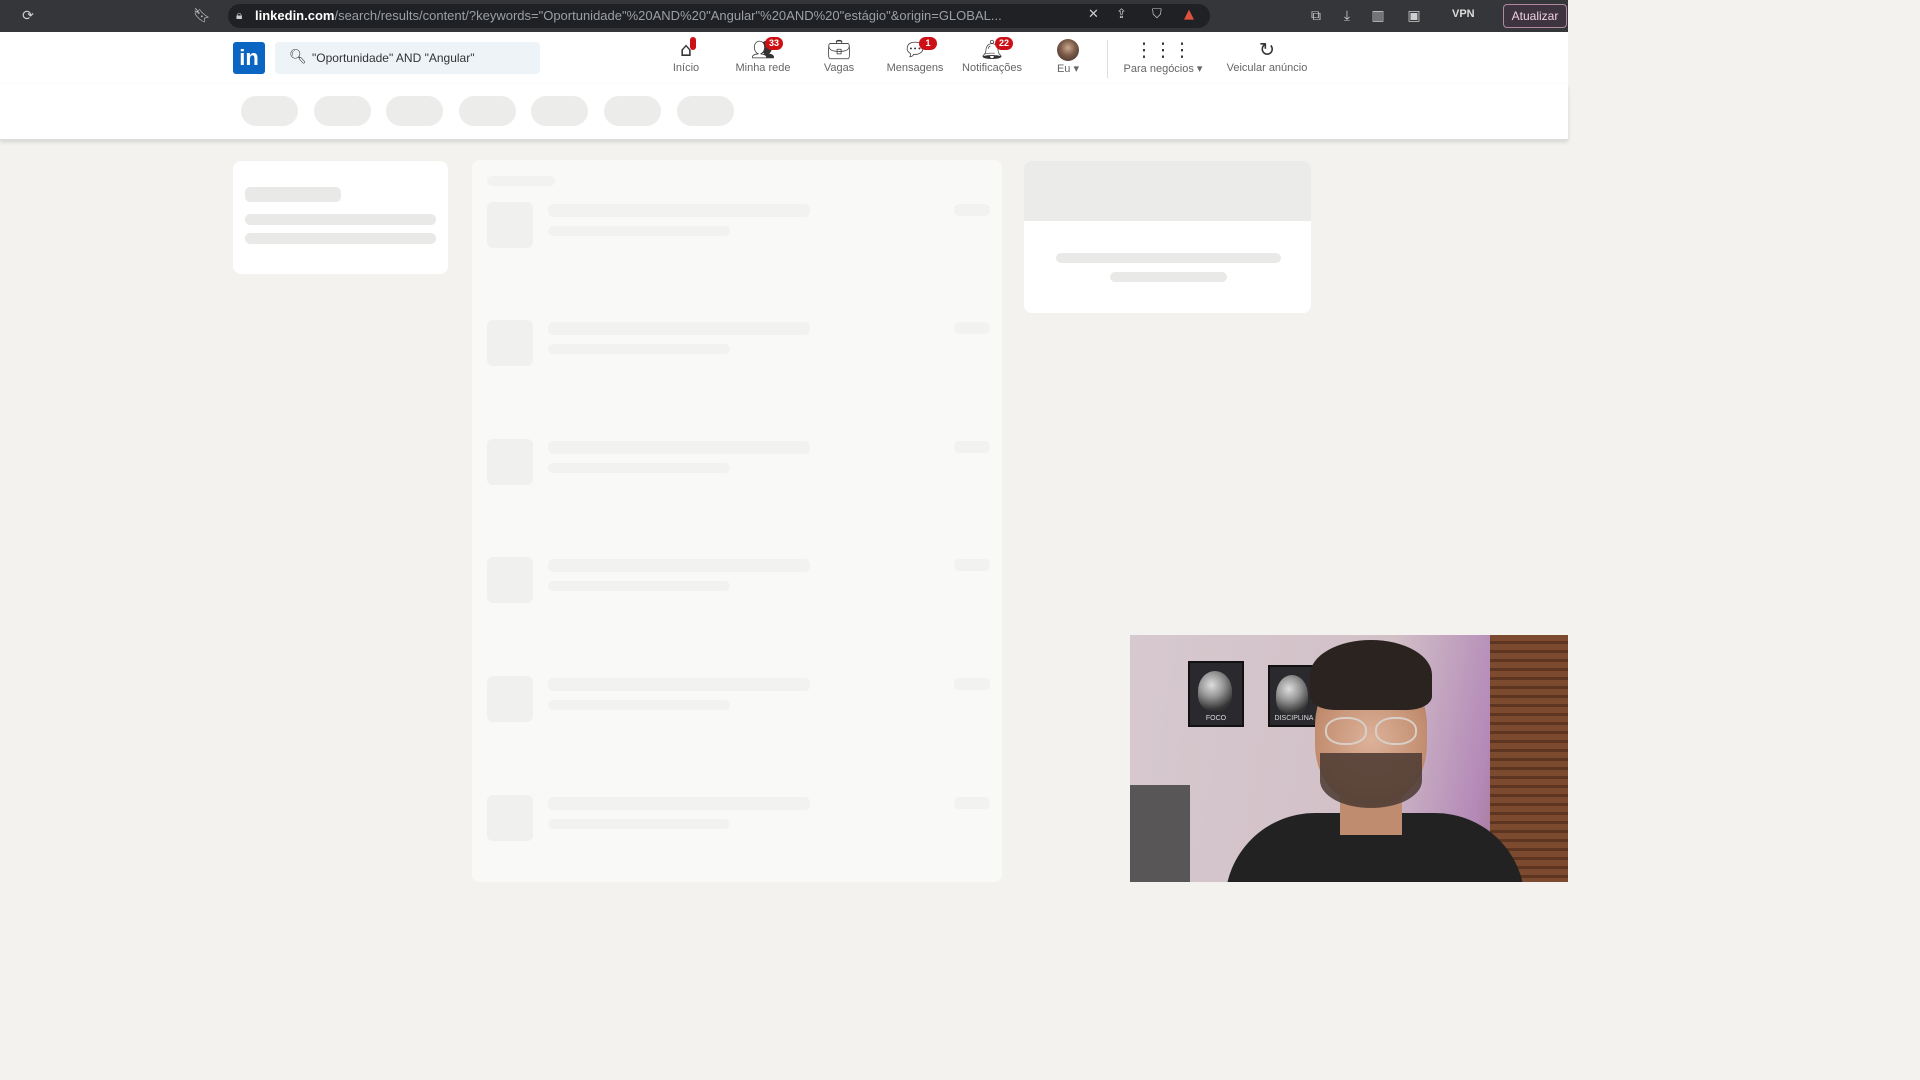 The width and height of the screenshot is (1920, 1080). Describe the element at coordinates (1294, 718) in the screenshot. I see `poster-caption: DISCIPLINA` at that location.